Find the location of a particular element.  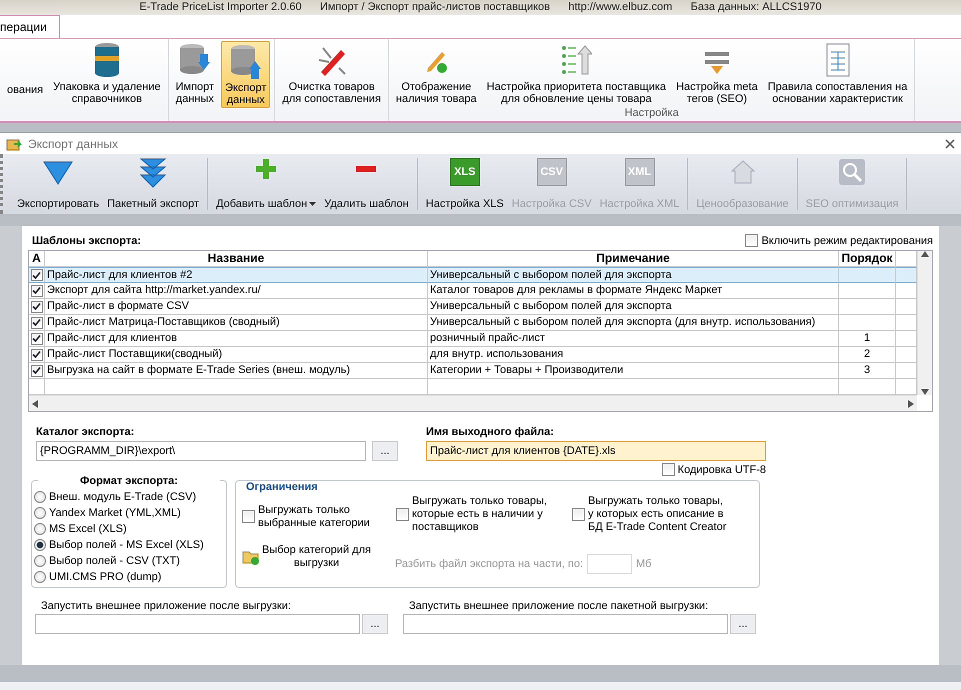

table-cell: Каталог товаров для рекламы в формате Яндекс Маркет is located at coordinates (633, 291).